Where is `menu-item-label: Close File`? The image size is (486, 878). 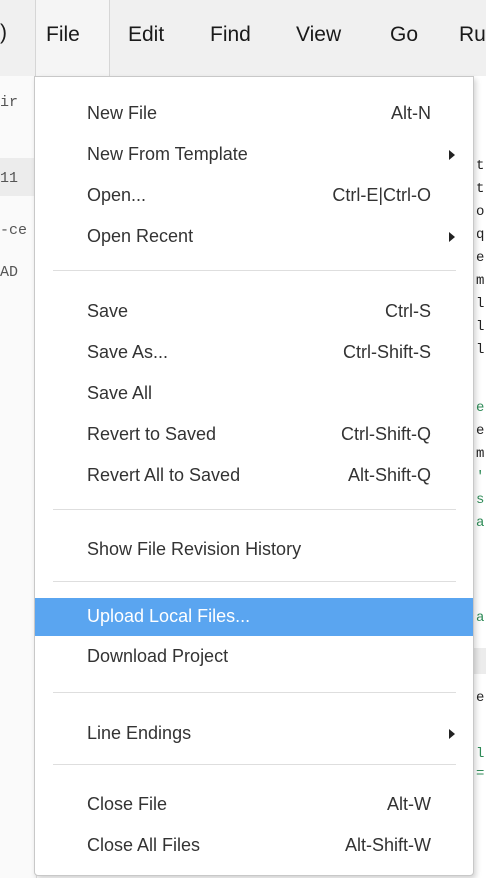 menu-item-label: Close File is located at coordinates (127, 804).